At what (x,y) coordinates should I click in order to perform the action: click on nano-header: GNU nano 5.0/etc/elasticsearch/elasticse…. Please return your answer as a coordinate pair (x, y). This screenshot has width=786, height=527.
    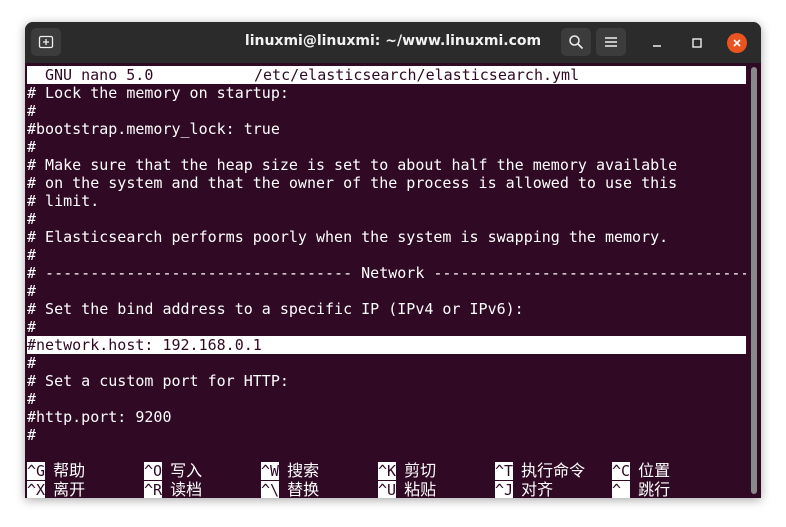
    Looking at the image, I should click on (386, 75).